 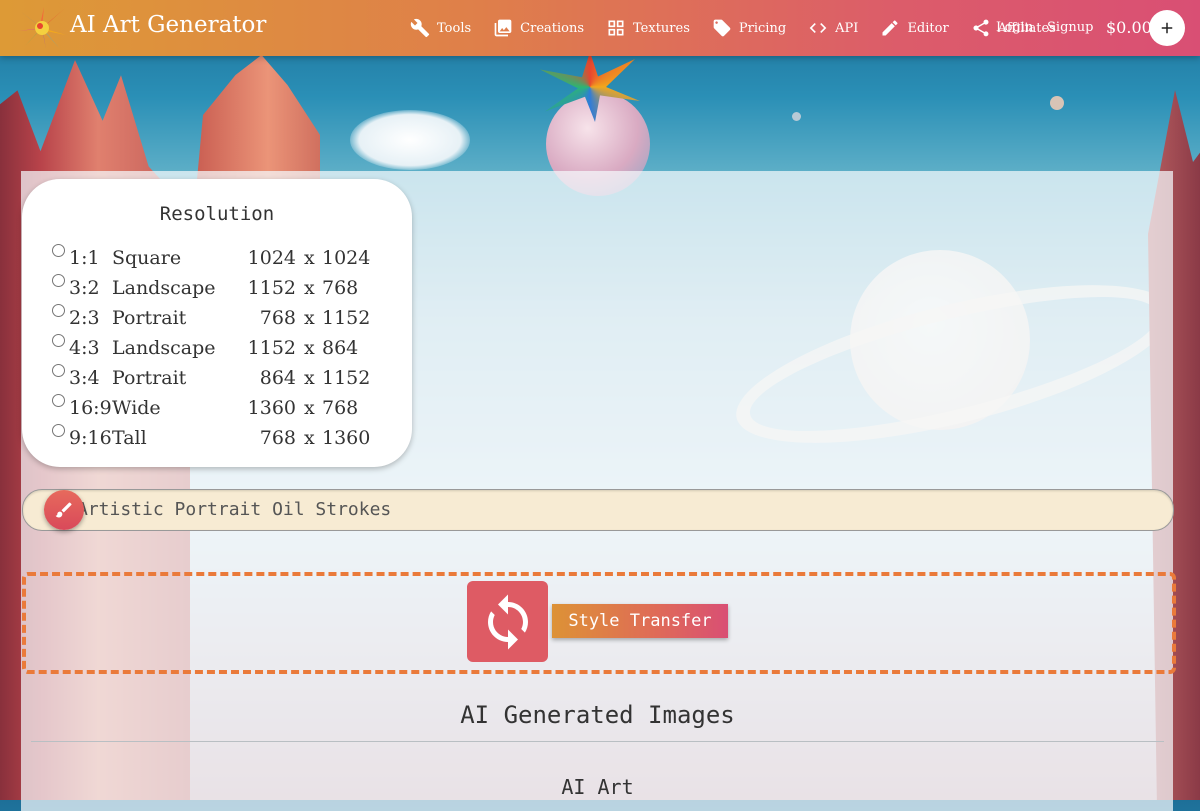 I want to click on background-moon-small, so click(x=796, y=116).